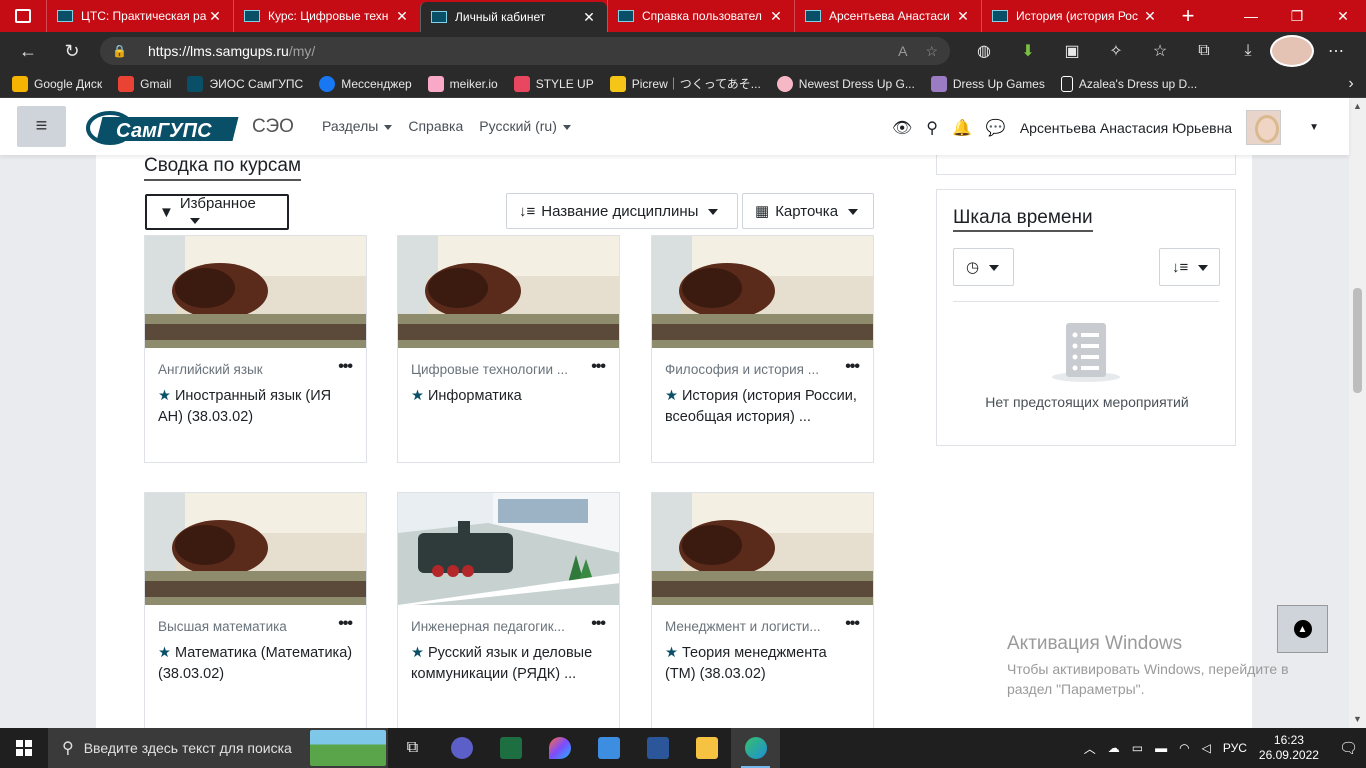 The height and width of the screenshot is (768, 1366). What do you see at coordinates (622, 211) in the screenshot?
I see `sort-dropdown: ↓≡ Название дисциплины` at bounding box center [622, 211].